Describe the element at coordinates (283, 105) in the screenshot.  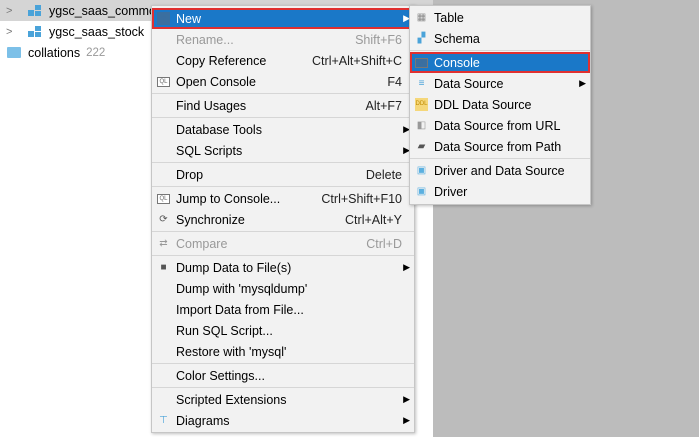
I see `menu-item-find-usages: Find Usages Alt+F7` at that location.